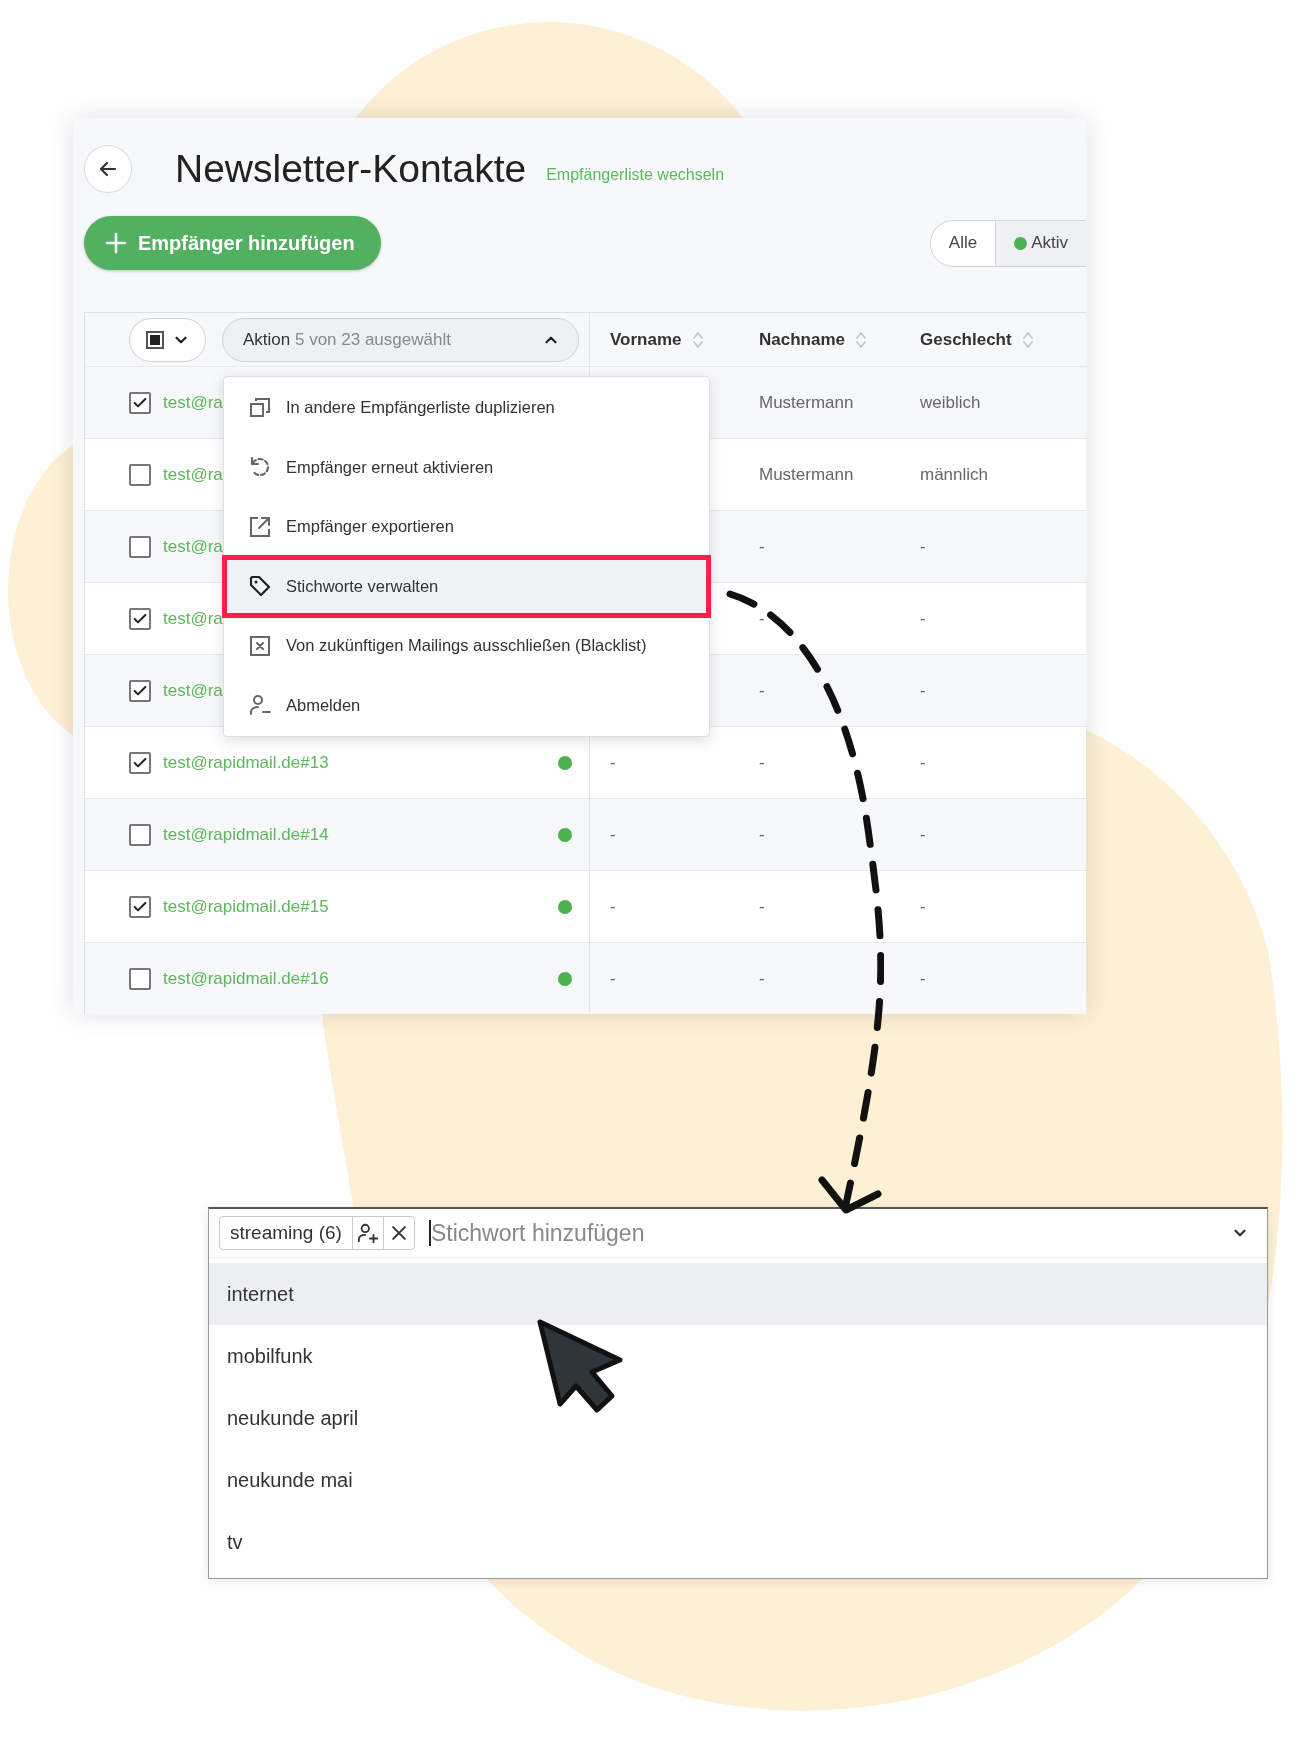 Image resolution: width=1309 pixels, height=1756 pixels. I want to click on export-icon, so click(260, 526).